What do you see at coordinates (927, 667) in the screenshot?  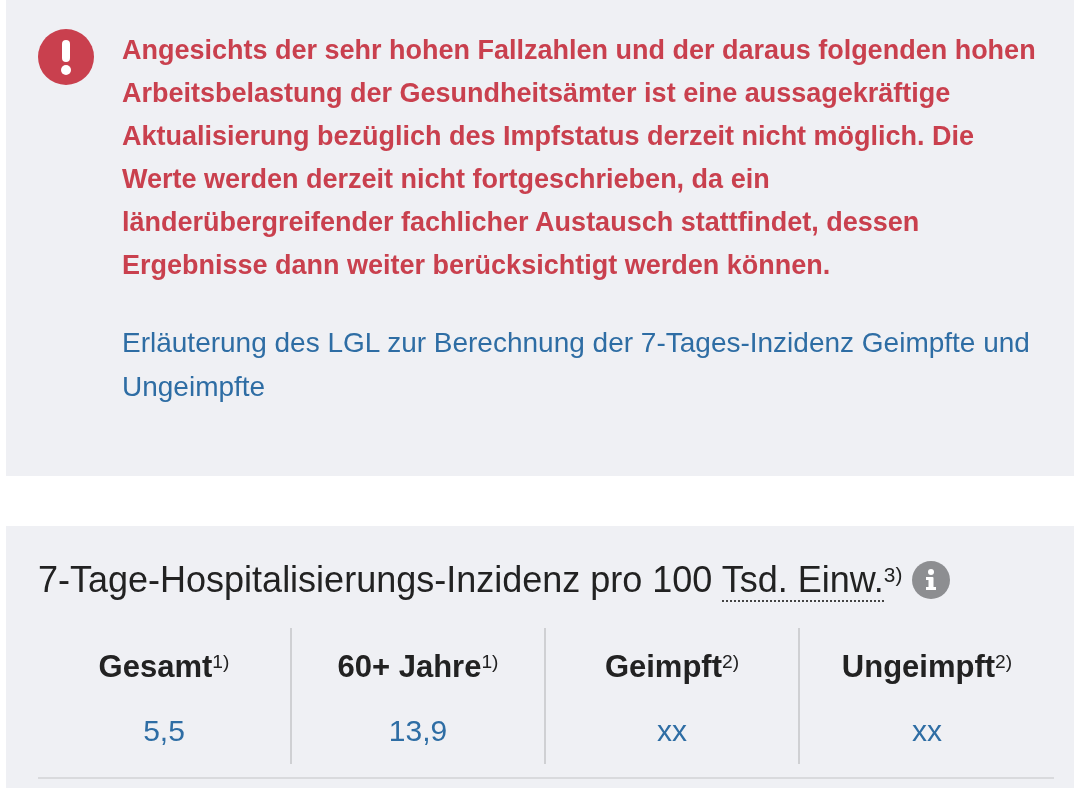 I see `column-header: Ungeimpft$^{2)}$` at bounding box center [927, 667].